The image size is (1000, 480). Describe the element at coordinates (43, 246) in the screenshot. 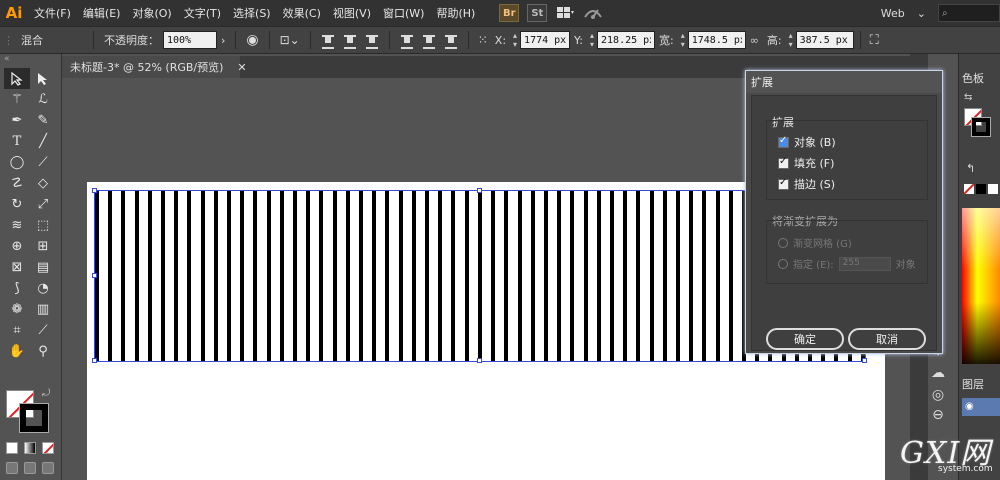

I see `perspective-grid-tool-icon: ⊞` at that location.